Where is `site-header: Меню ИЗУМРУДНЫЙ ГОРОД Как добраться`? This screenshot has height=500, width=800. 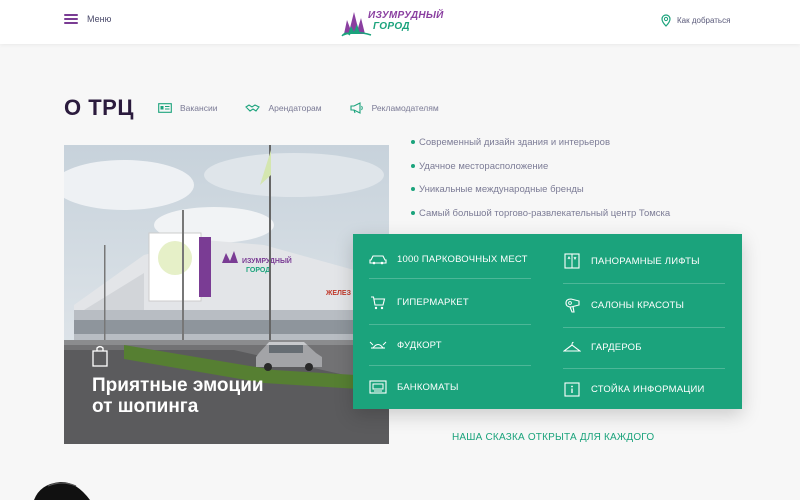 site-header: Меню ИЗУМРУДНЫЙ ГОРОД Как добраться is located at coordinates (400, 22).